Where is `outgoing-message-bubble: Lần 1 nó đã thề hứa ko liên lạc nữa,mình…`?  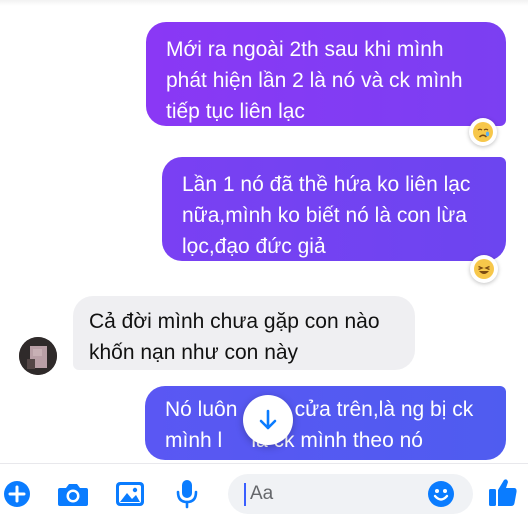 outgoing-message-bubble: Lần 1 nó đã thề hứa ko liên lạc nữa,mình… is located at coordinates (334, 209).